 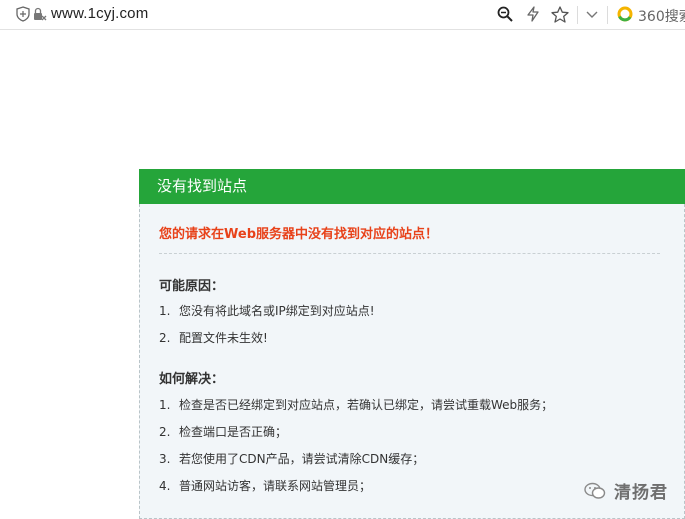 I want to click on solution-item: 3. 若您使用了CDN产品，请尝试清除CDN缓存；, so click(x=291, y=458).